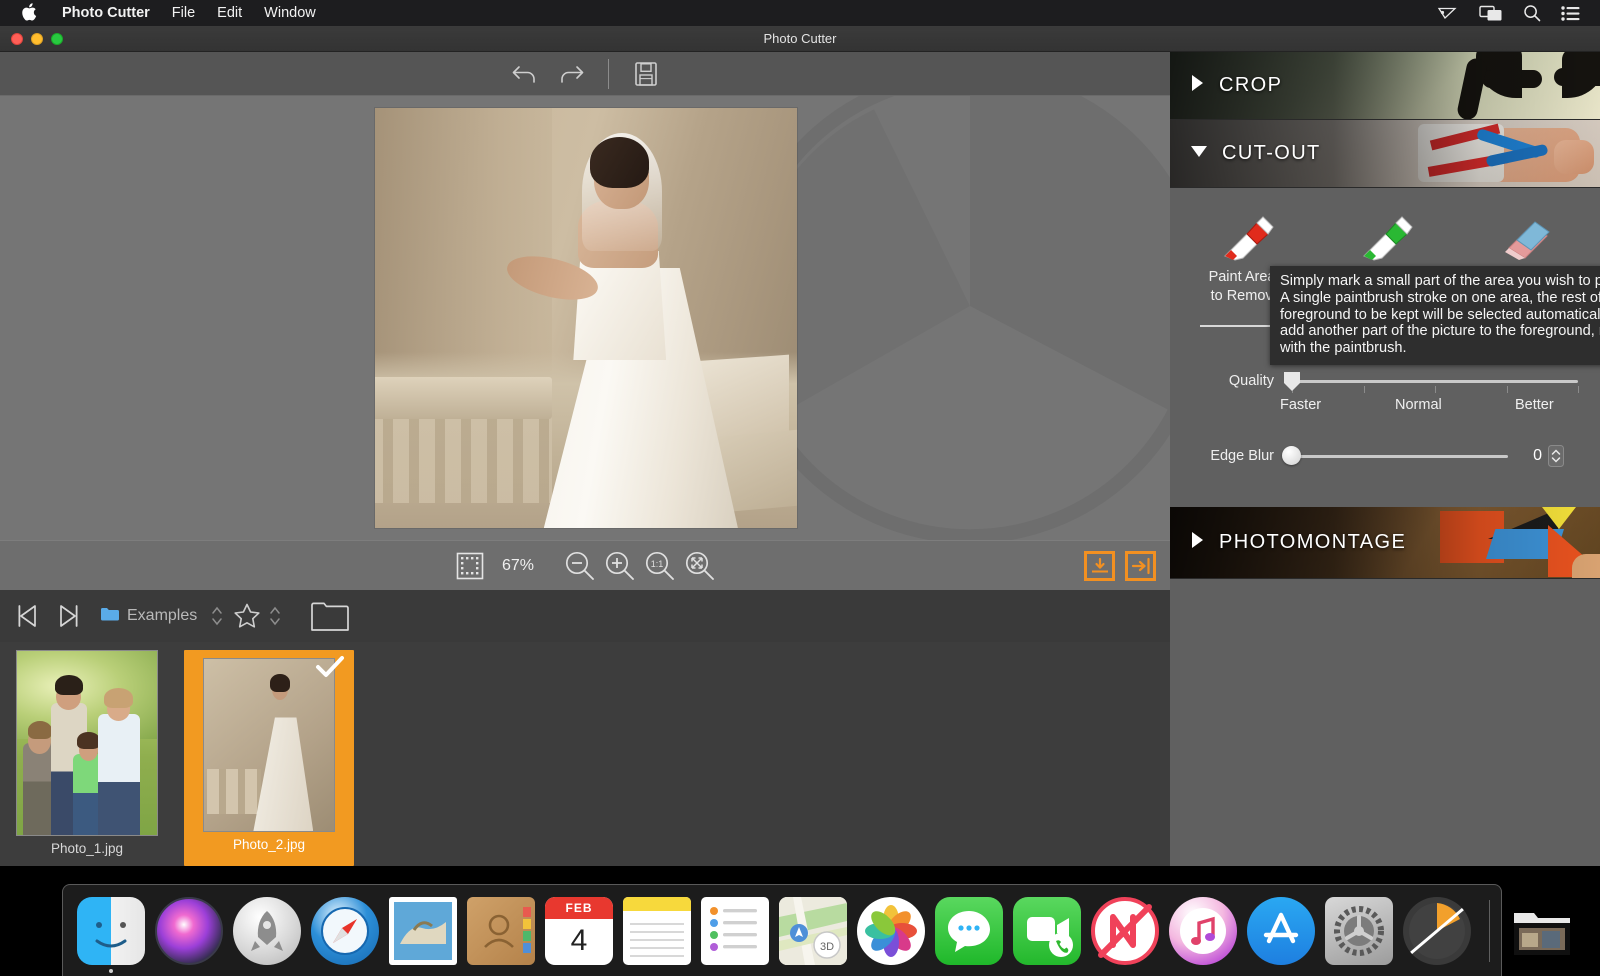  What do you see at coordinates (525, 74) in the screenshot?
I see `undo-icon` at bounding box center [525, 74].